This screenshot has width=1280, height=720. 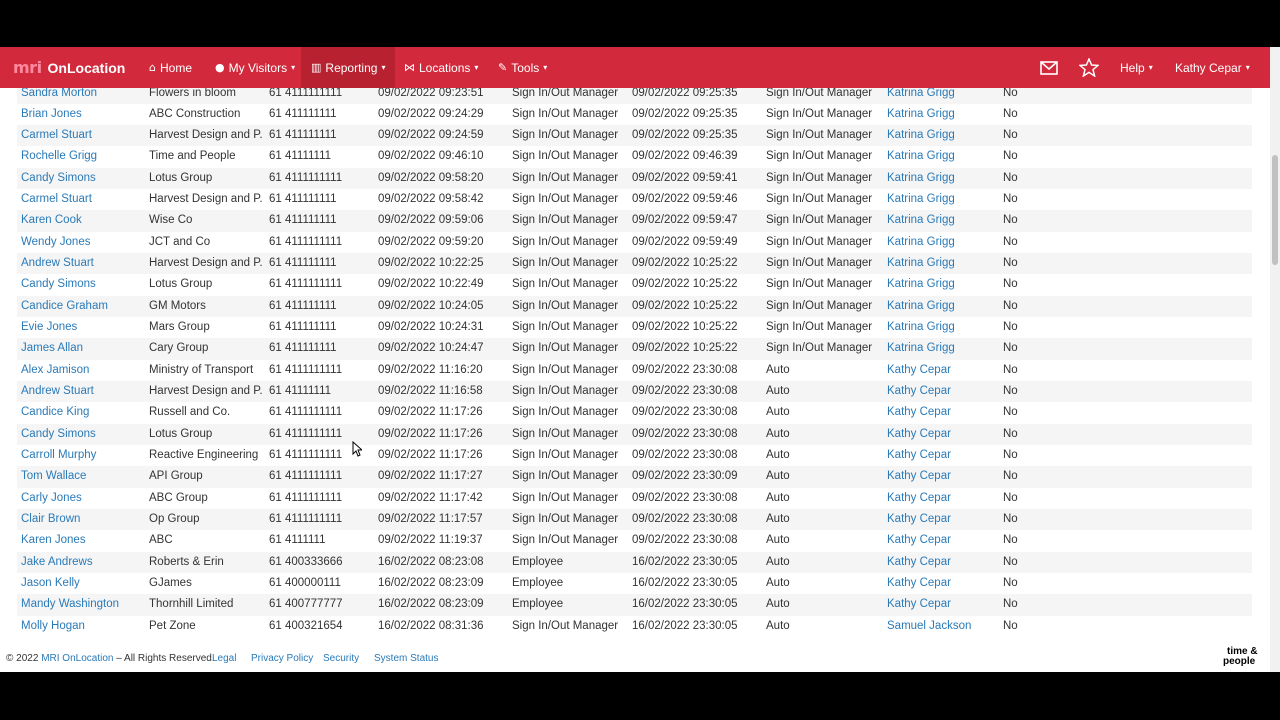 What do you see at coordinates (81, 114) in the screenshot?
I see `cell-name: Brian Jones` at bounding box center [81, 114].